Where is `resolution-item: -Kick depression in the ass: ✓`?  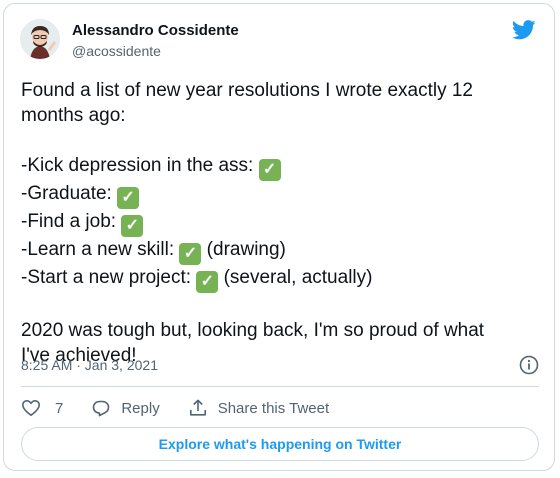
resolution-item: -Kick depression in the ass: ✓ is located at coordinates (281, 167).